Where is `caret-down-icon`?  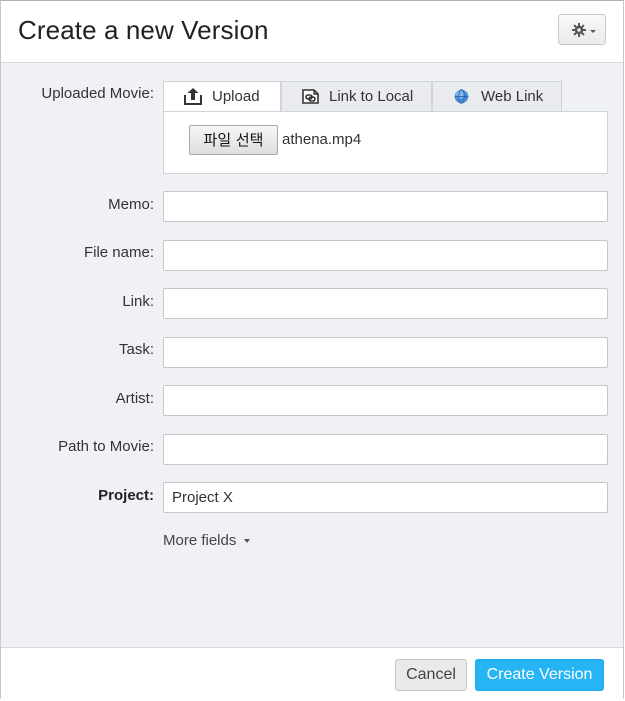
caret-down-icon is located at coordinates (247, 541).